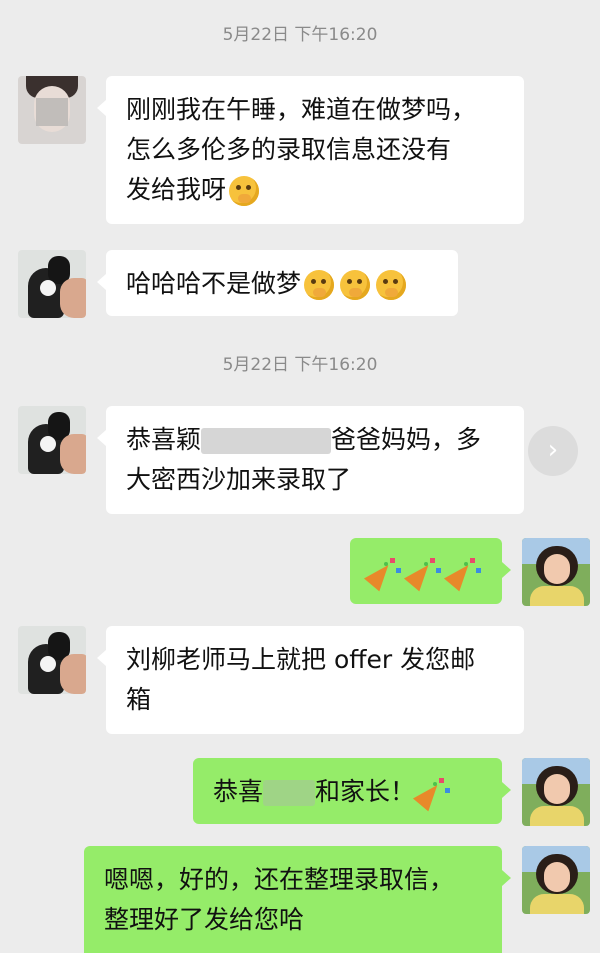 This screenshot has width=600, height=953. I want to click on message-bubble-7: 嗯嗯，好的，还在整理录取信， 整理好了发给您哈, so click(297, 899).